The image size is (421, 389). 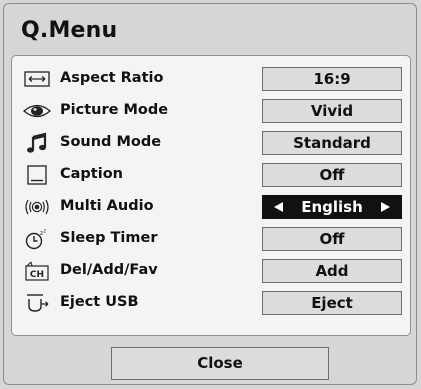 What do you see at coordinates (112, 78) in the screenshot?
I see `aspect-ratio-label: Aspect Ratio` at bounding box center [112, 78].